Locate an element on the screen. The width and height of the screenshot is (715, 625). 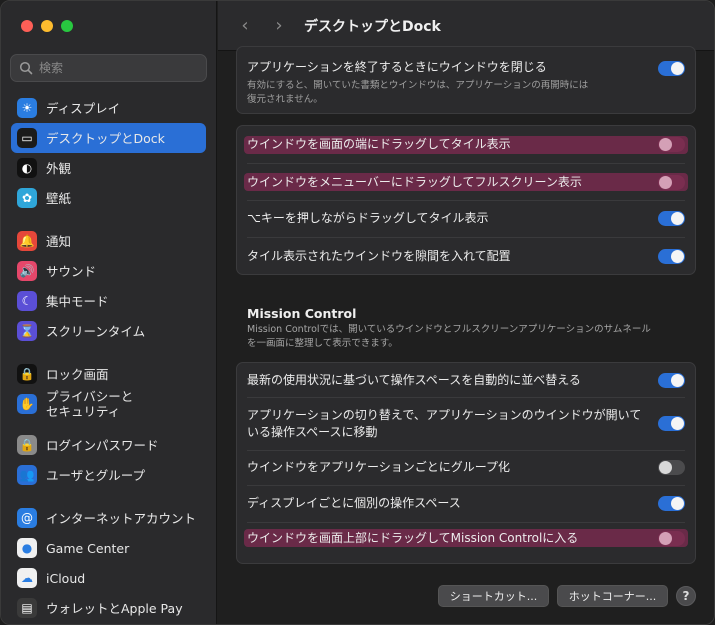
back-button: ‹ is located at coordinates (245, 26).